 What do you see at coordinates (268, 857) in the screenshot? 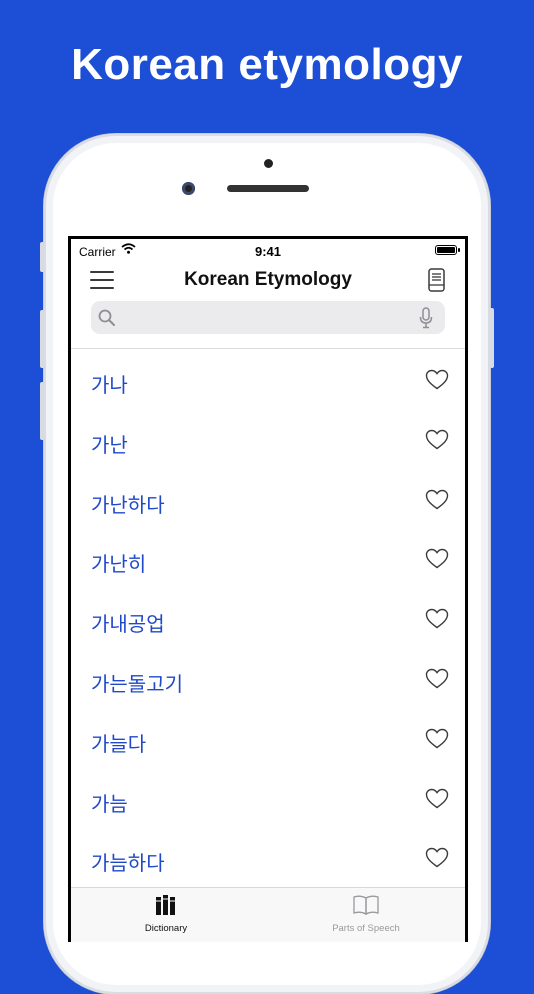
I see `list-item: 가늠하다` at bounding box center [268, 857].